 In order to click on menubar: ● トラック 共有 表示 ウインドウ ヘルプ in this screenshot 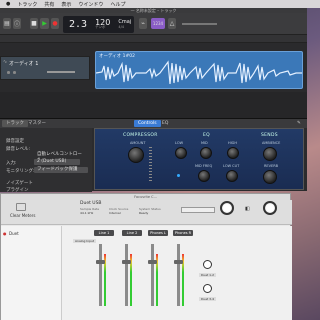, I will do `click(160, 4)`.